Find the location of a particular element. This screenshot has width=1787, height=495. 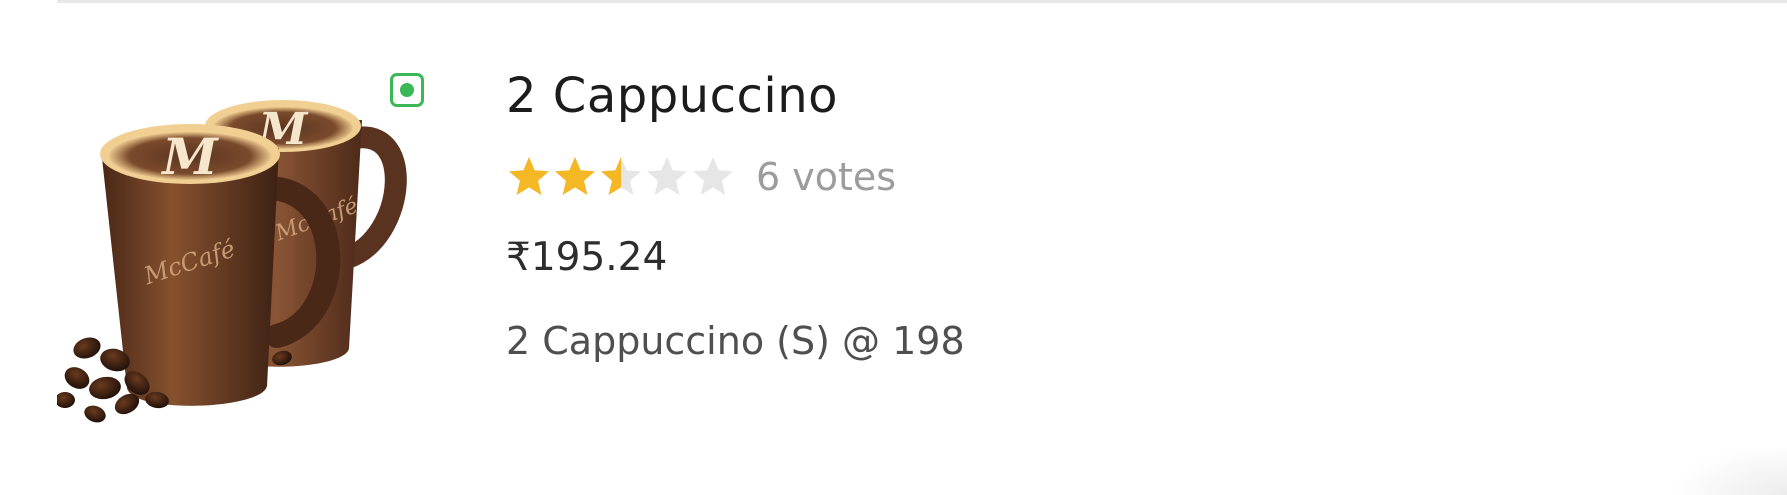

veg-indicator-icon is located at coordinates (407, 90).